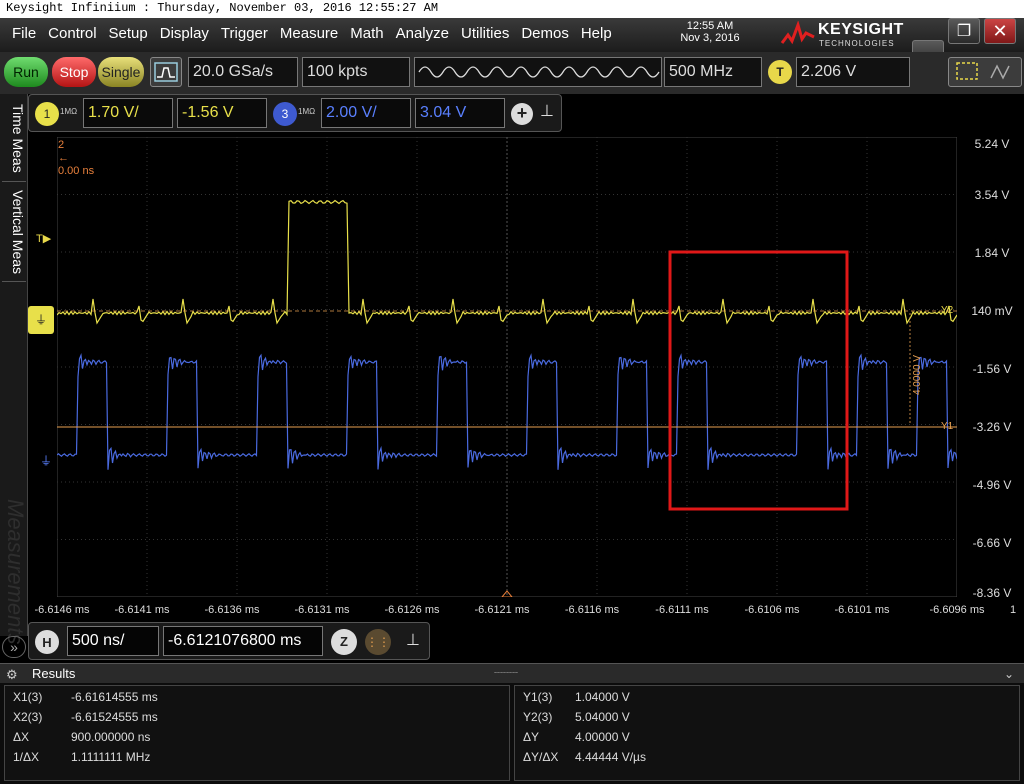 The height and width of the screenshot is (784, 1024). I want to click on restore-button: ❐, so click(964, 31).